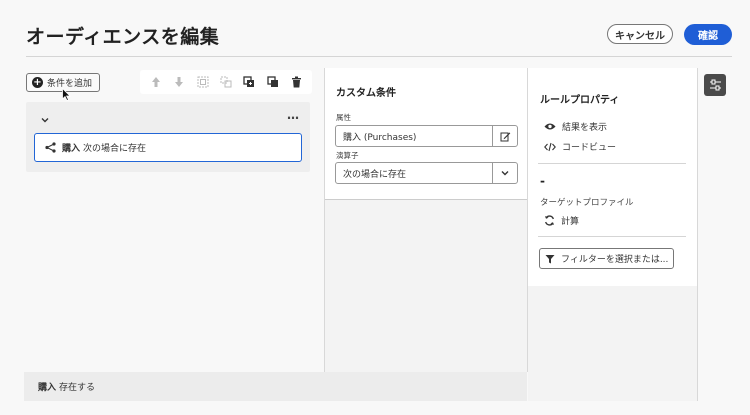  I want to click on group-icon, so click(203, 82).